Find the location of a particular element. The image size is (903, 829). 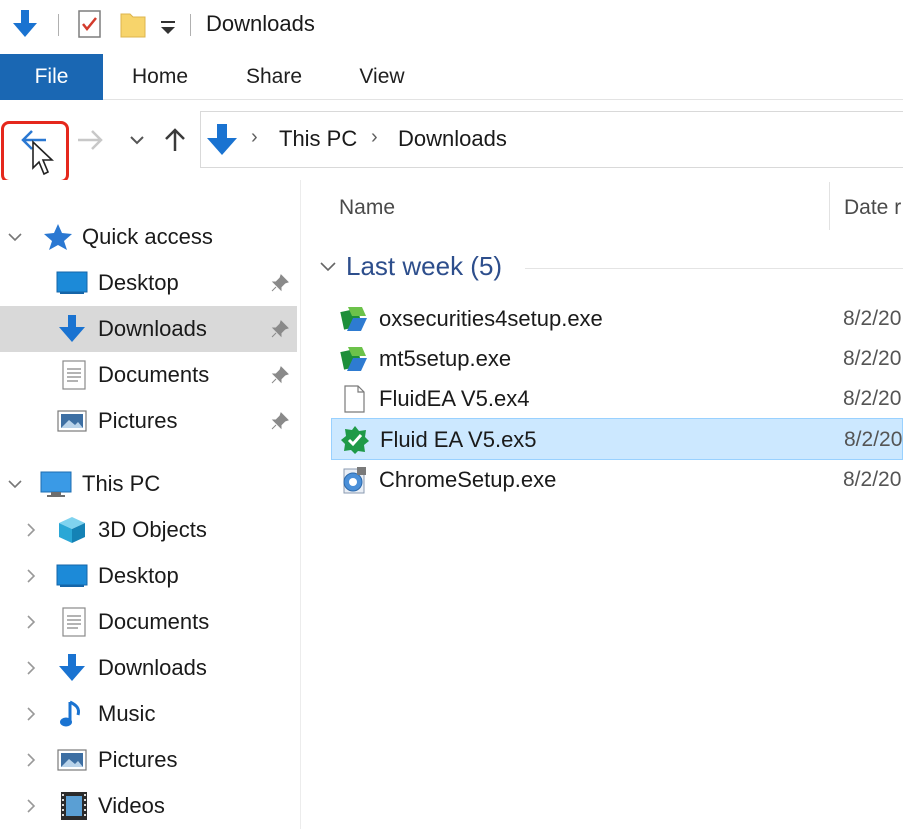

sidebar-item-3d-objects: 3D Objects is located at coordinates (148, 530).